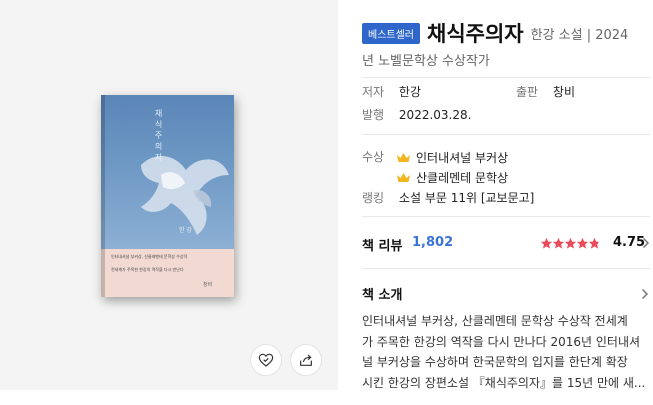 The height and width of the screenshot is (405, 653). I want to click on cover-author: 한 강, so click(185, 230).